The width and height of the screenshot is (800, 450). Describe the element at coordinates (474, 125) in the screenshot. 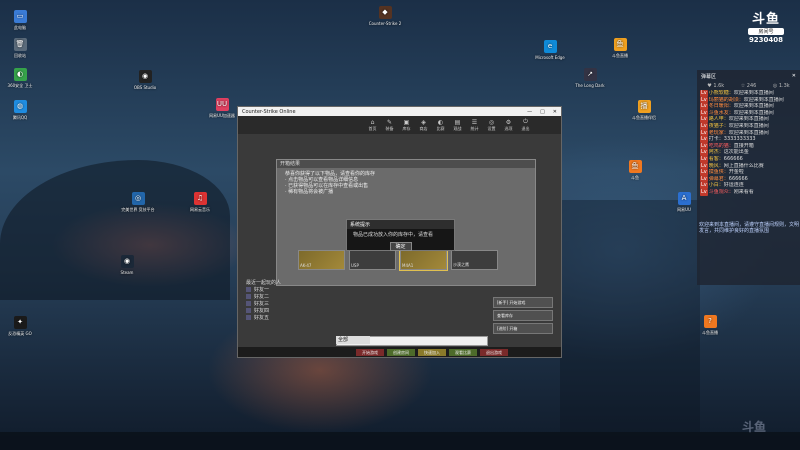

I see `tab-统计: ☰ 统计` at that location.